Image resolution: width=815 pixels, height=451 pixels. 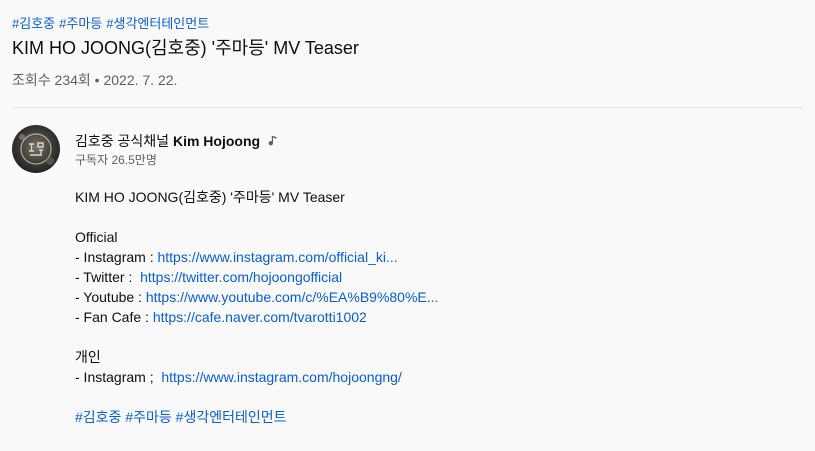 I want to click on description-heading: KIM HO JOONG(김호중) '주마등' MV Teaser, so click(x=210, y=197).